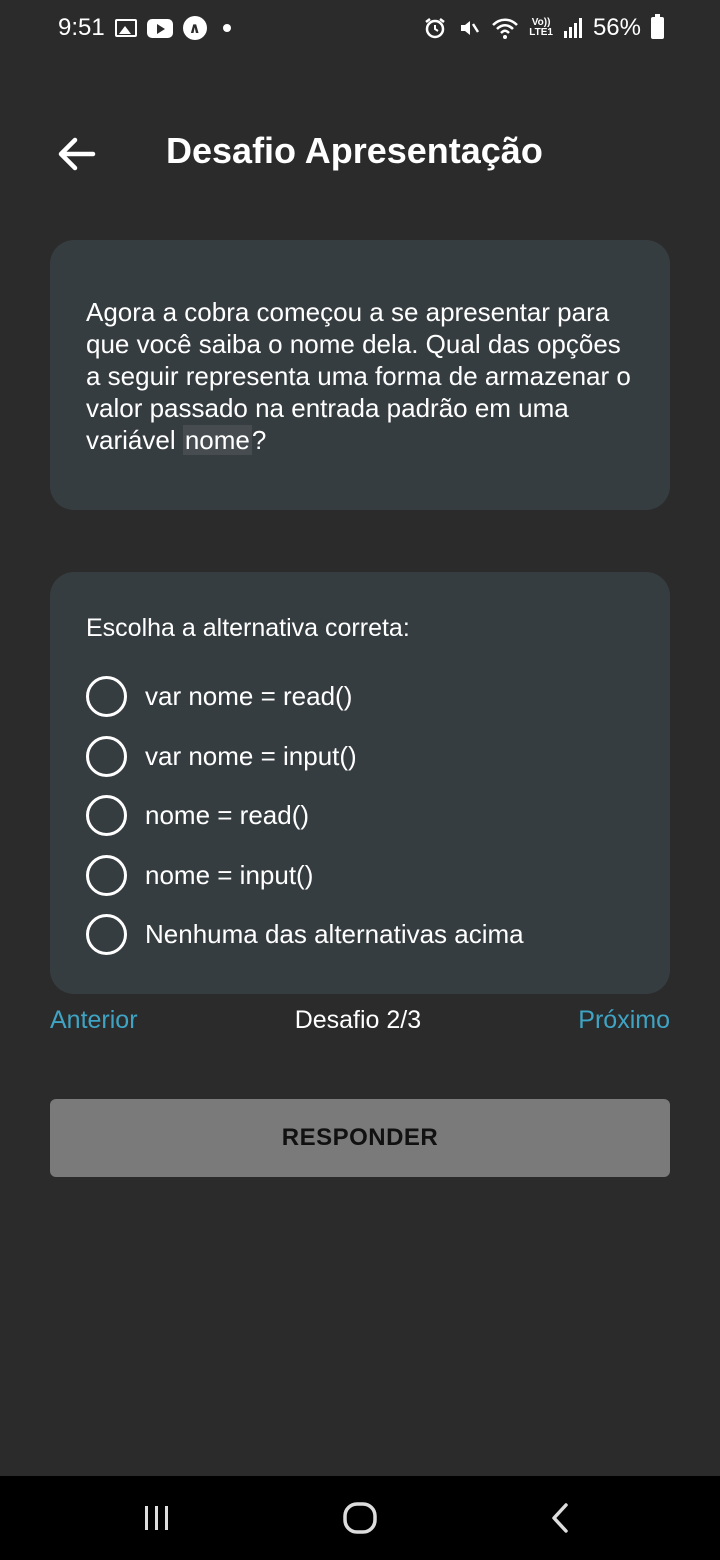 This screenshot has width=720, height=1560. I want to click on challenge-progress: Desafio 2/3, so click(358, 1019).